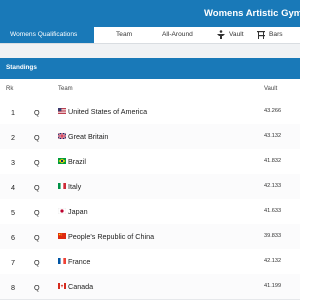 The width and height of the screenshot is (320, 300). I want to click on section-spacer, so click(150, 51).